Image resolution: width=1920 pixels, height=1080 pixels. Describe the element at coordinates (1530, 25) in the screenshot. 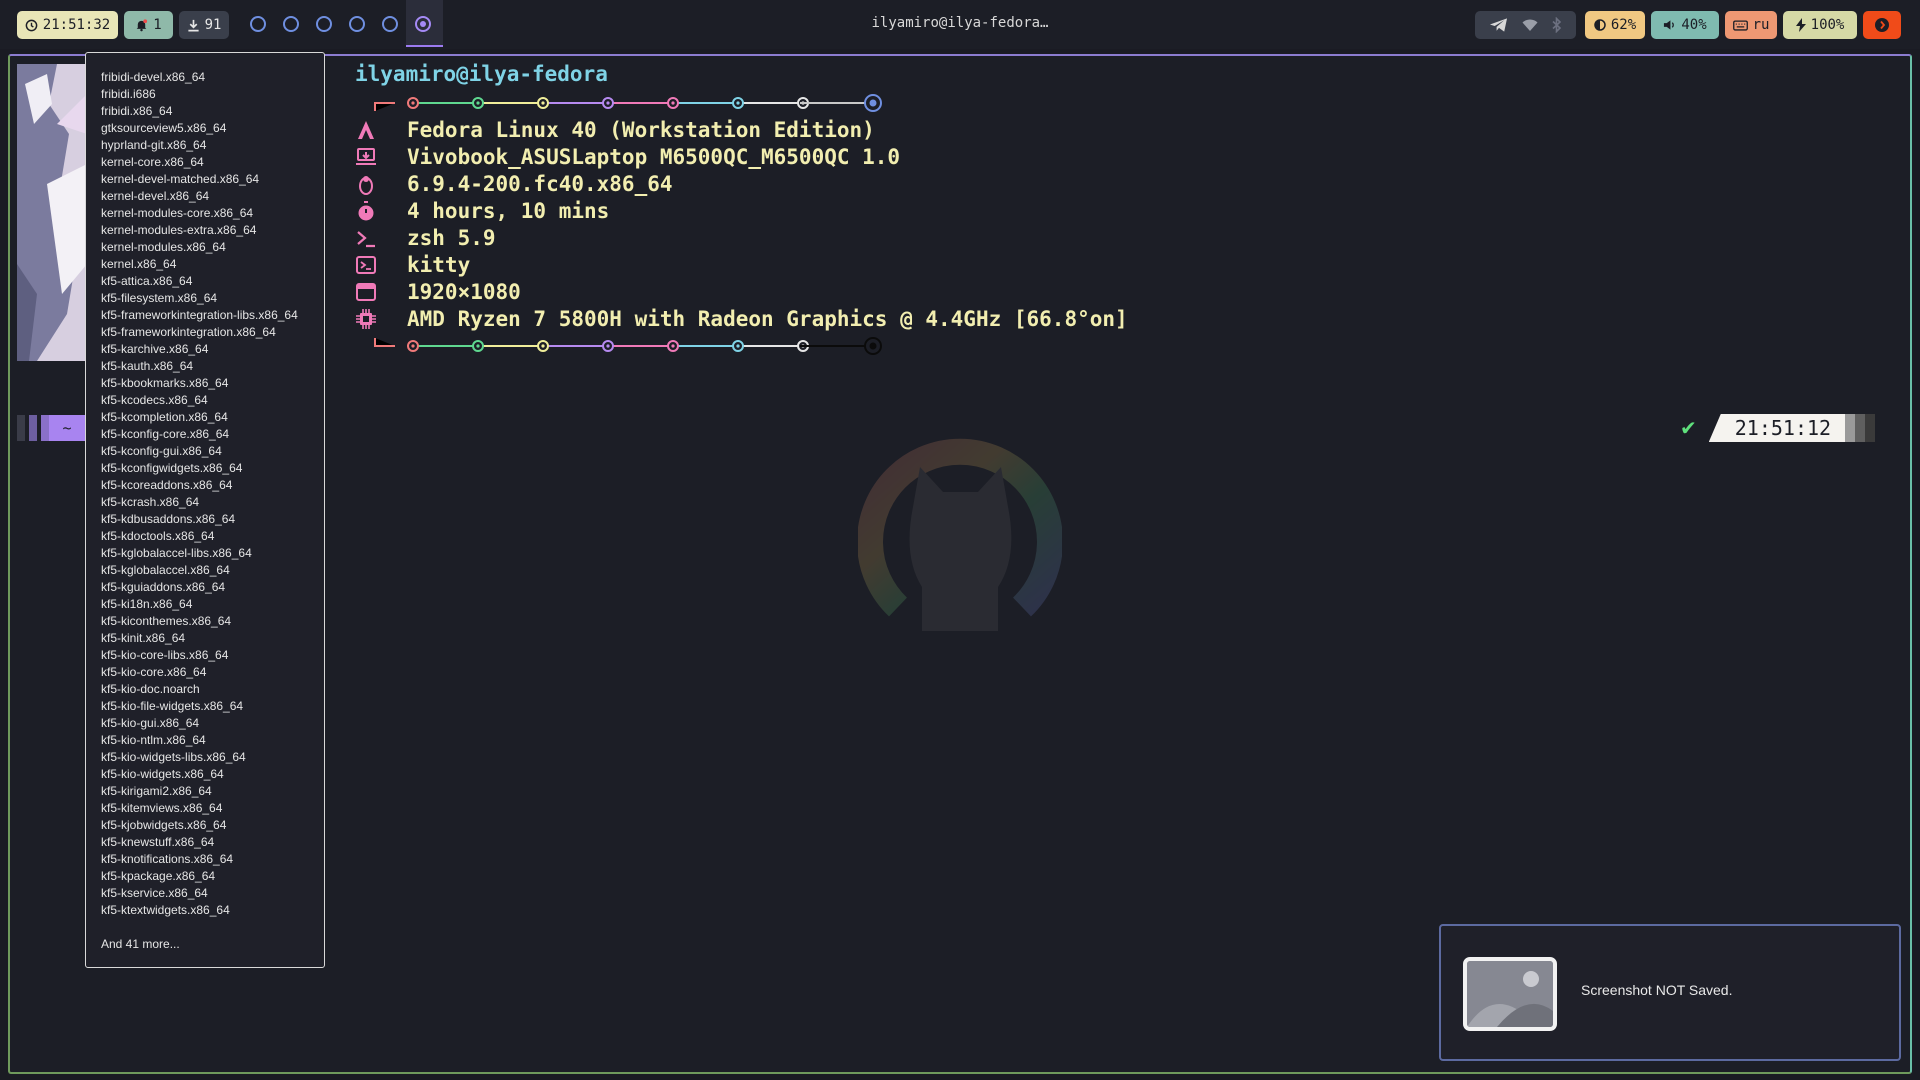

I see `wifi-icon` at that location.